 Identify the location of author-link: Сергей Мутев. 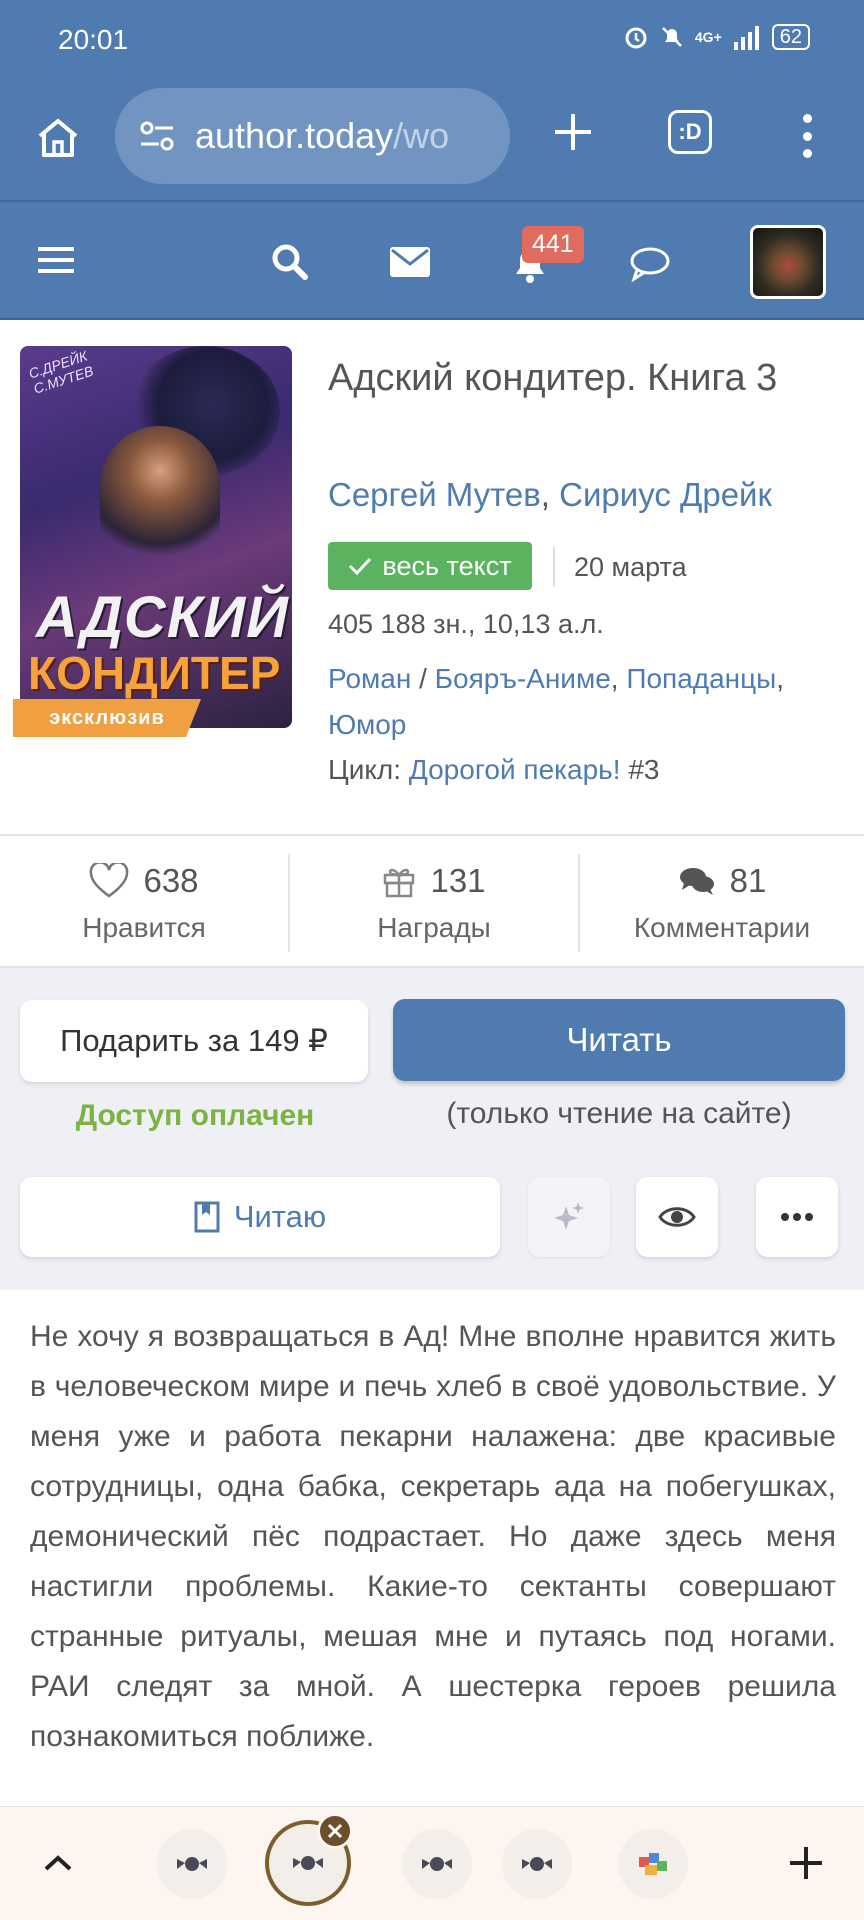
(434, 494).